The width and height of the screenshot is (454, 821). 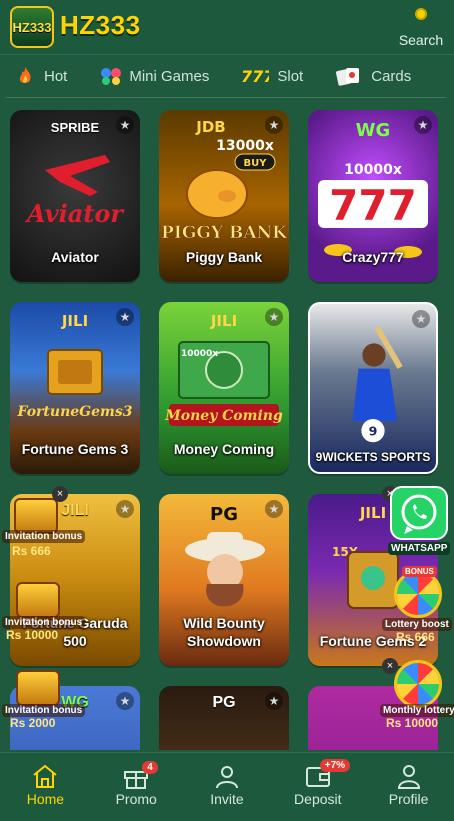 I want to click on invitation-bonus-widget: Invitation bonus Rs 2000, so click(x=44, y=699).